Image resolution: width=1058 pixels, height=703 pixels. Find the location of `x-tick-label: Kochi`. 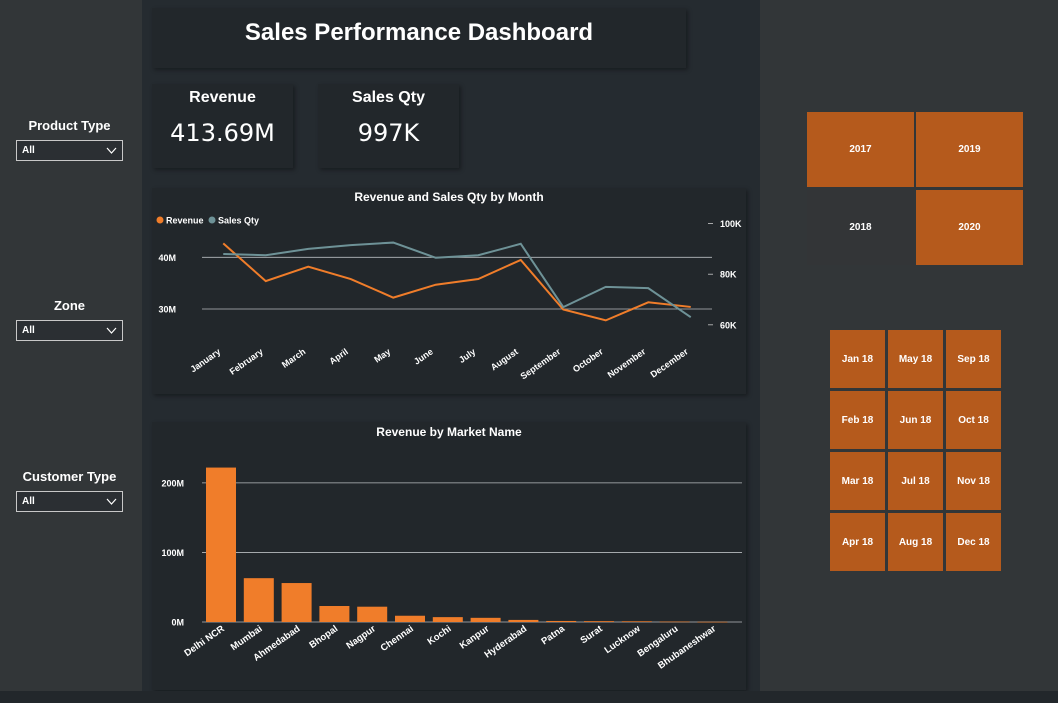

x-tick-label: Kochi is located at coordinates (440, 635).